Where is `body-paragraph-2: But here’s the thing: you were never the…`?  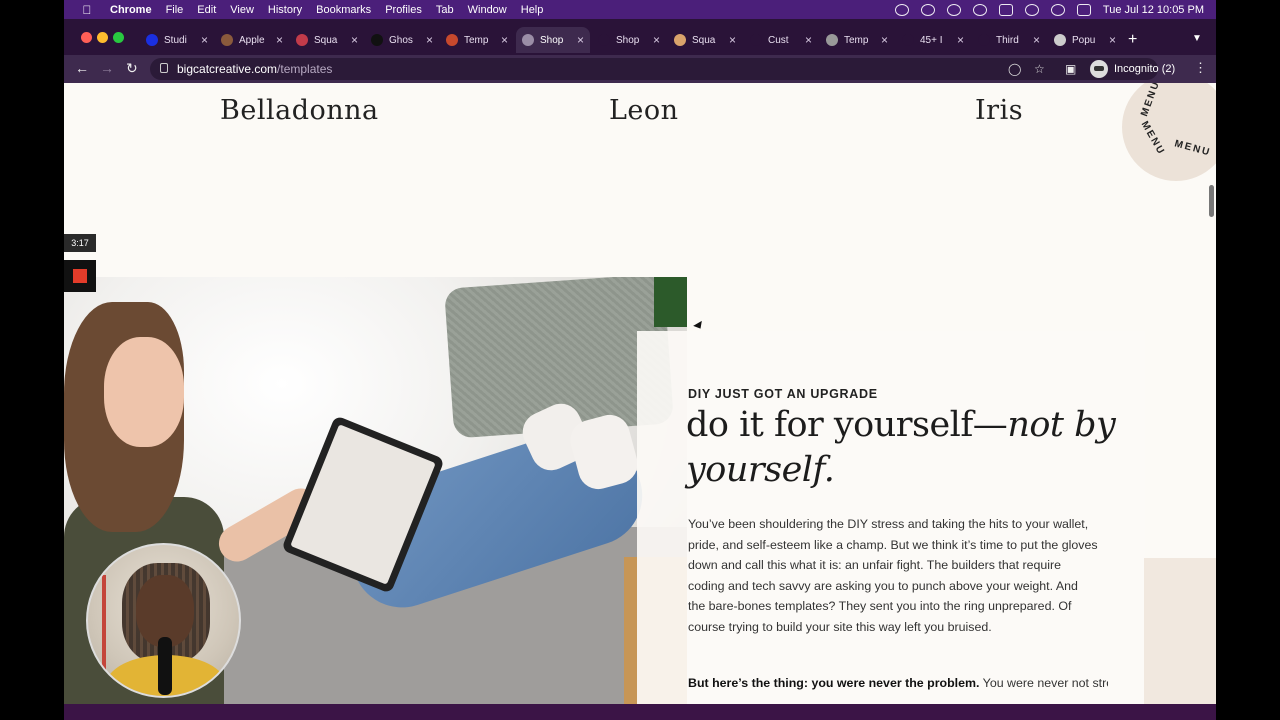
body-paragraph-2: But here’s the thing: you were never the… is located at coordinates (898, 683).